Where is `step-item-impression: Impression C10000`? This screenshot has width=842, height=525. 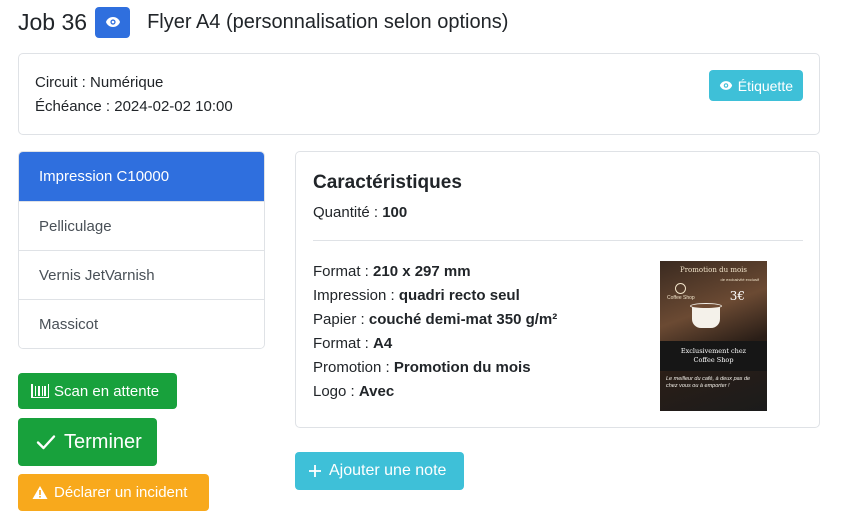
step-item-impression: Impression C10000 is located at coordinates (141, 176).